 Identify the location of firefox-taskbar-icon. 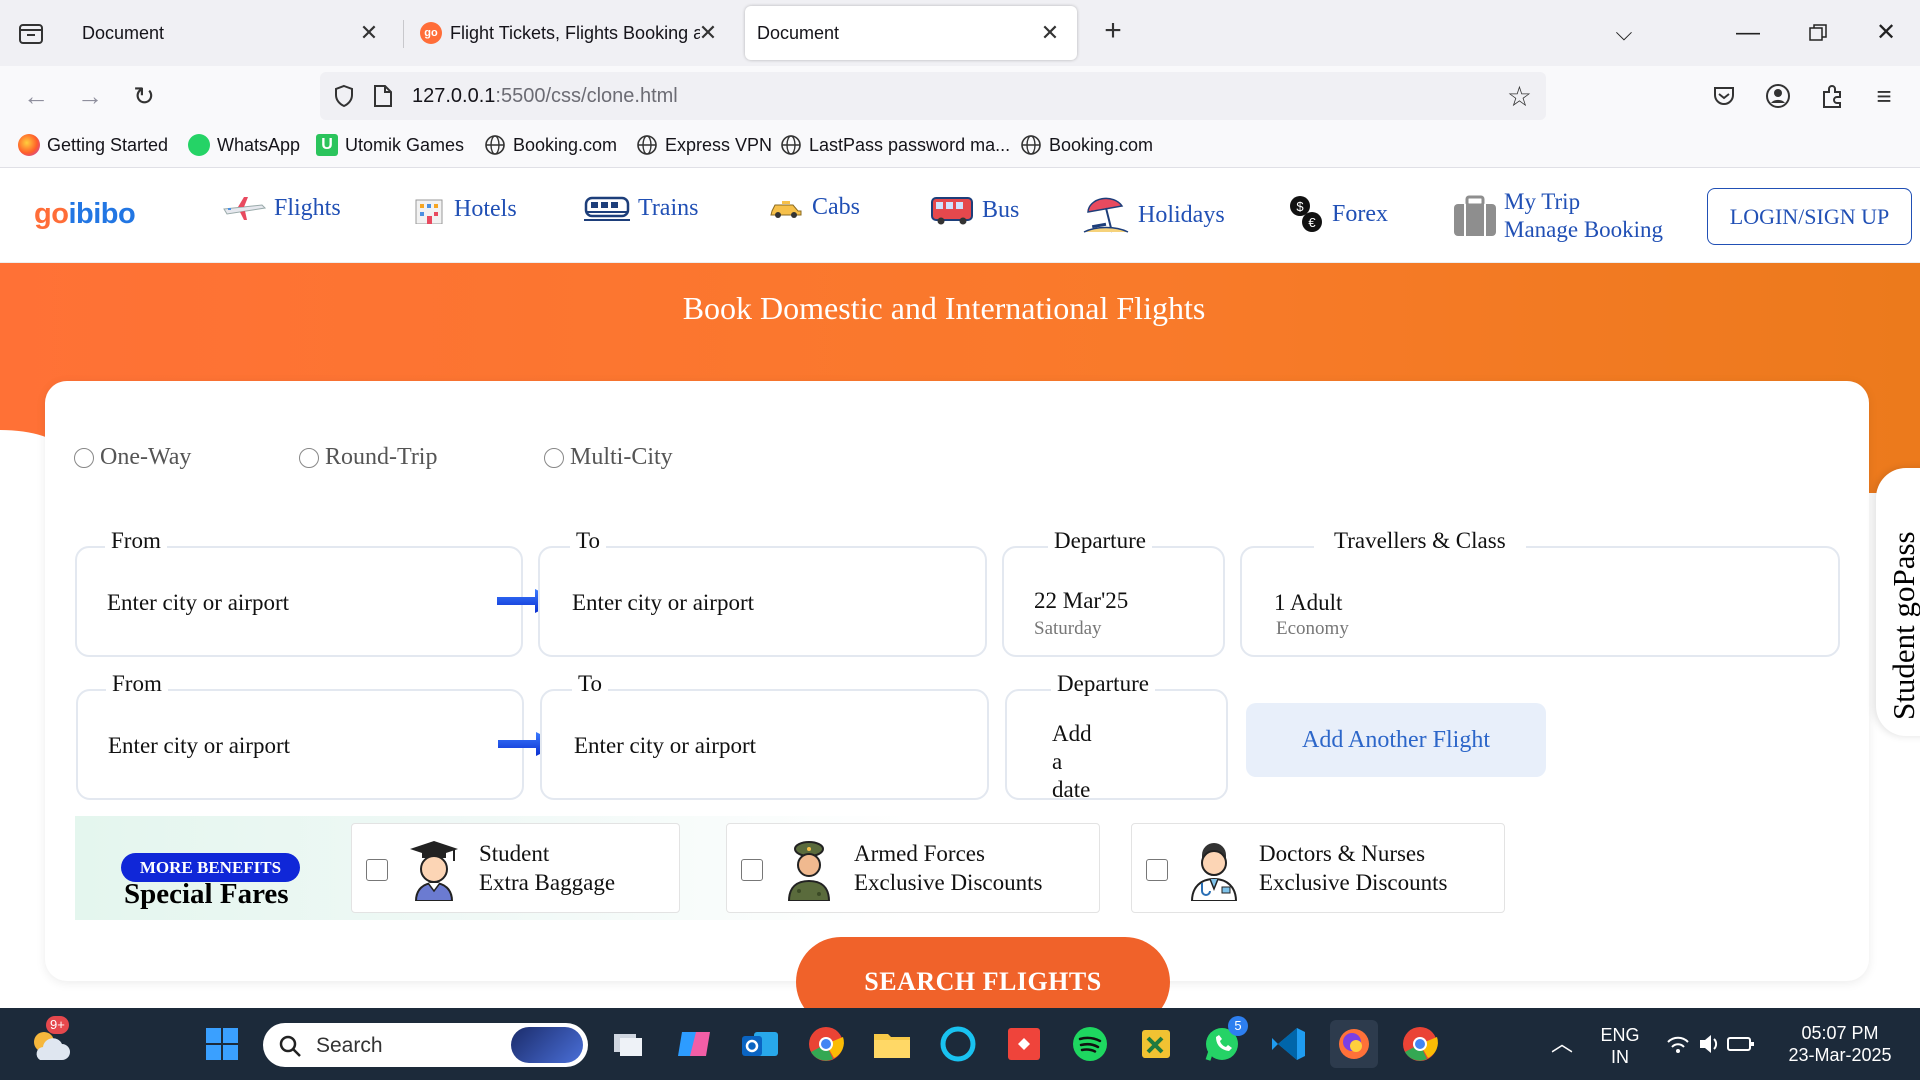
(1354, 1044).